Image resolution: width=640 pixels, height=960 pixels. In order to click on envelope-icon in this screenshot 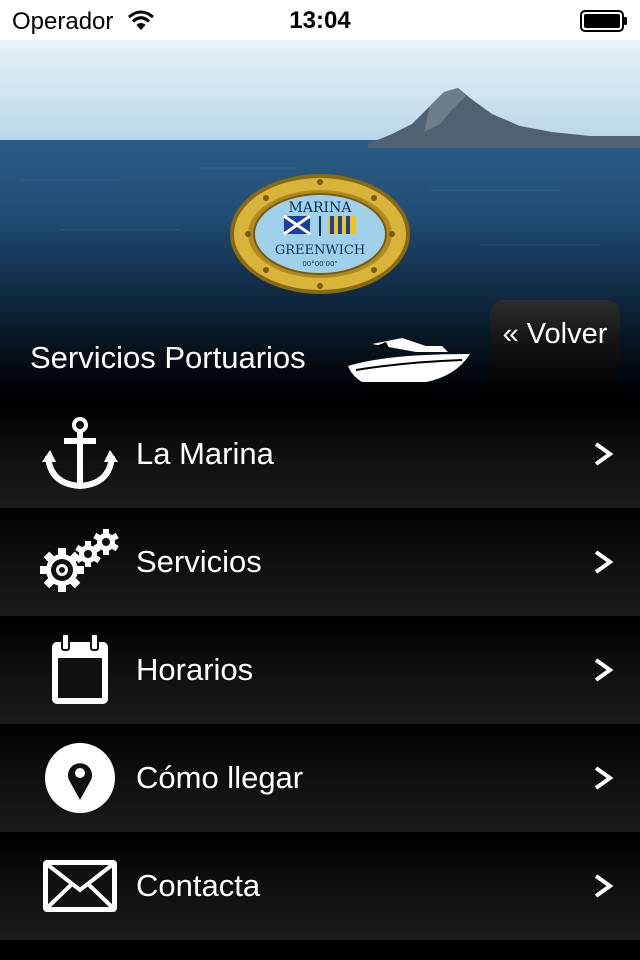, I will do `click(80, 886)`.